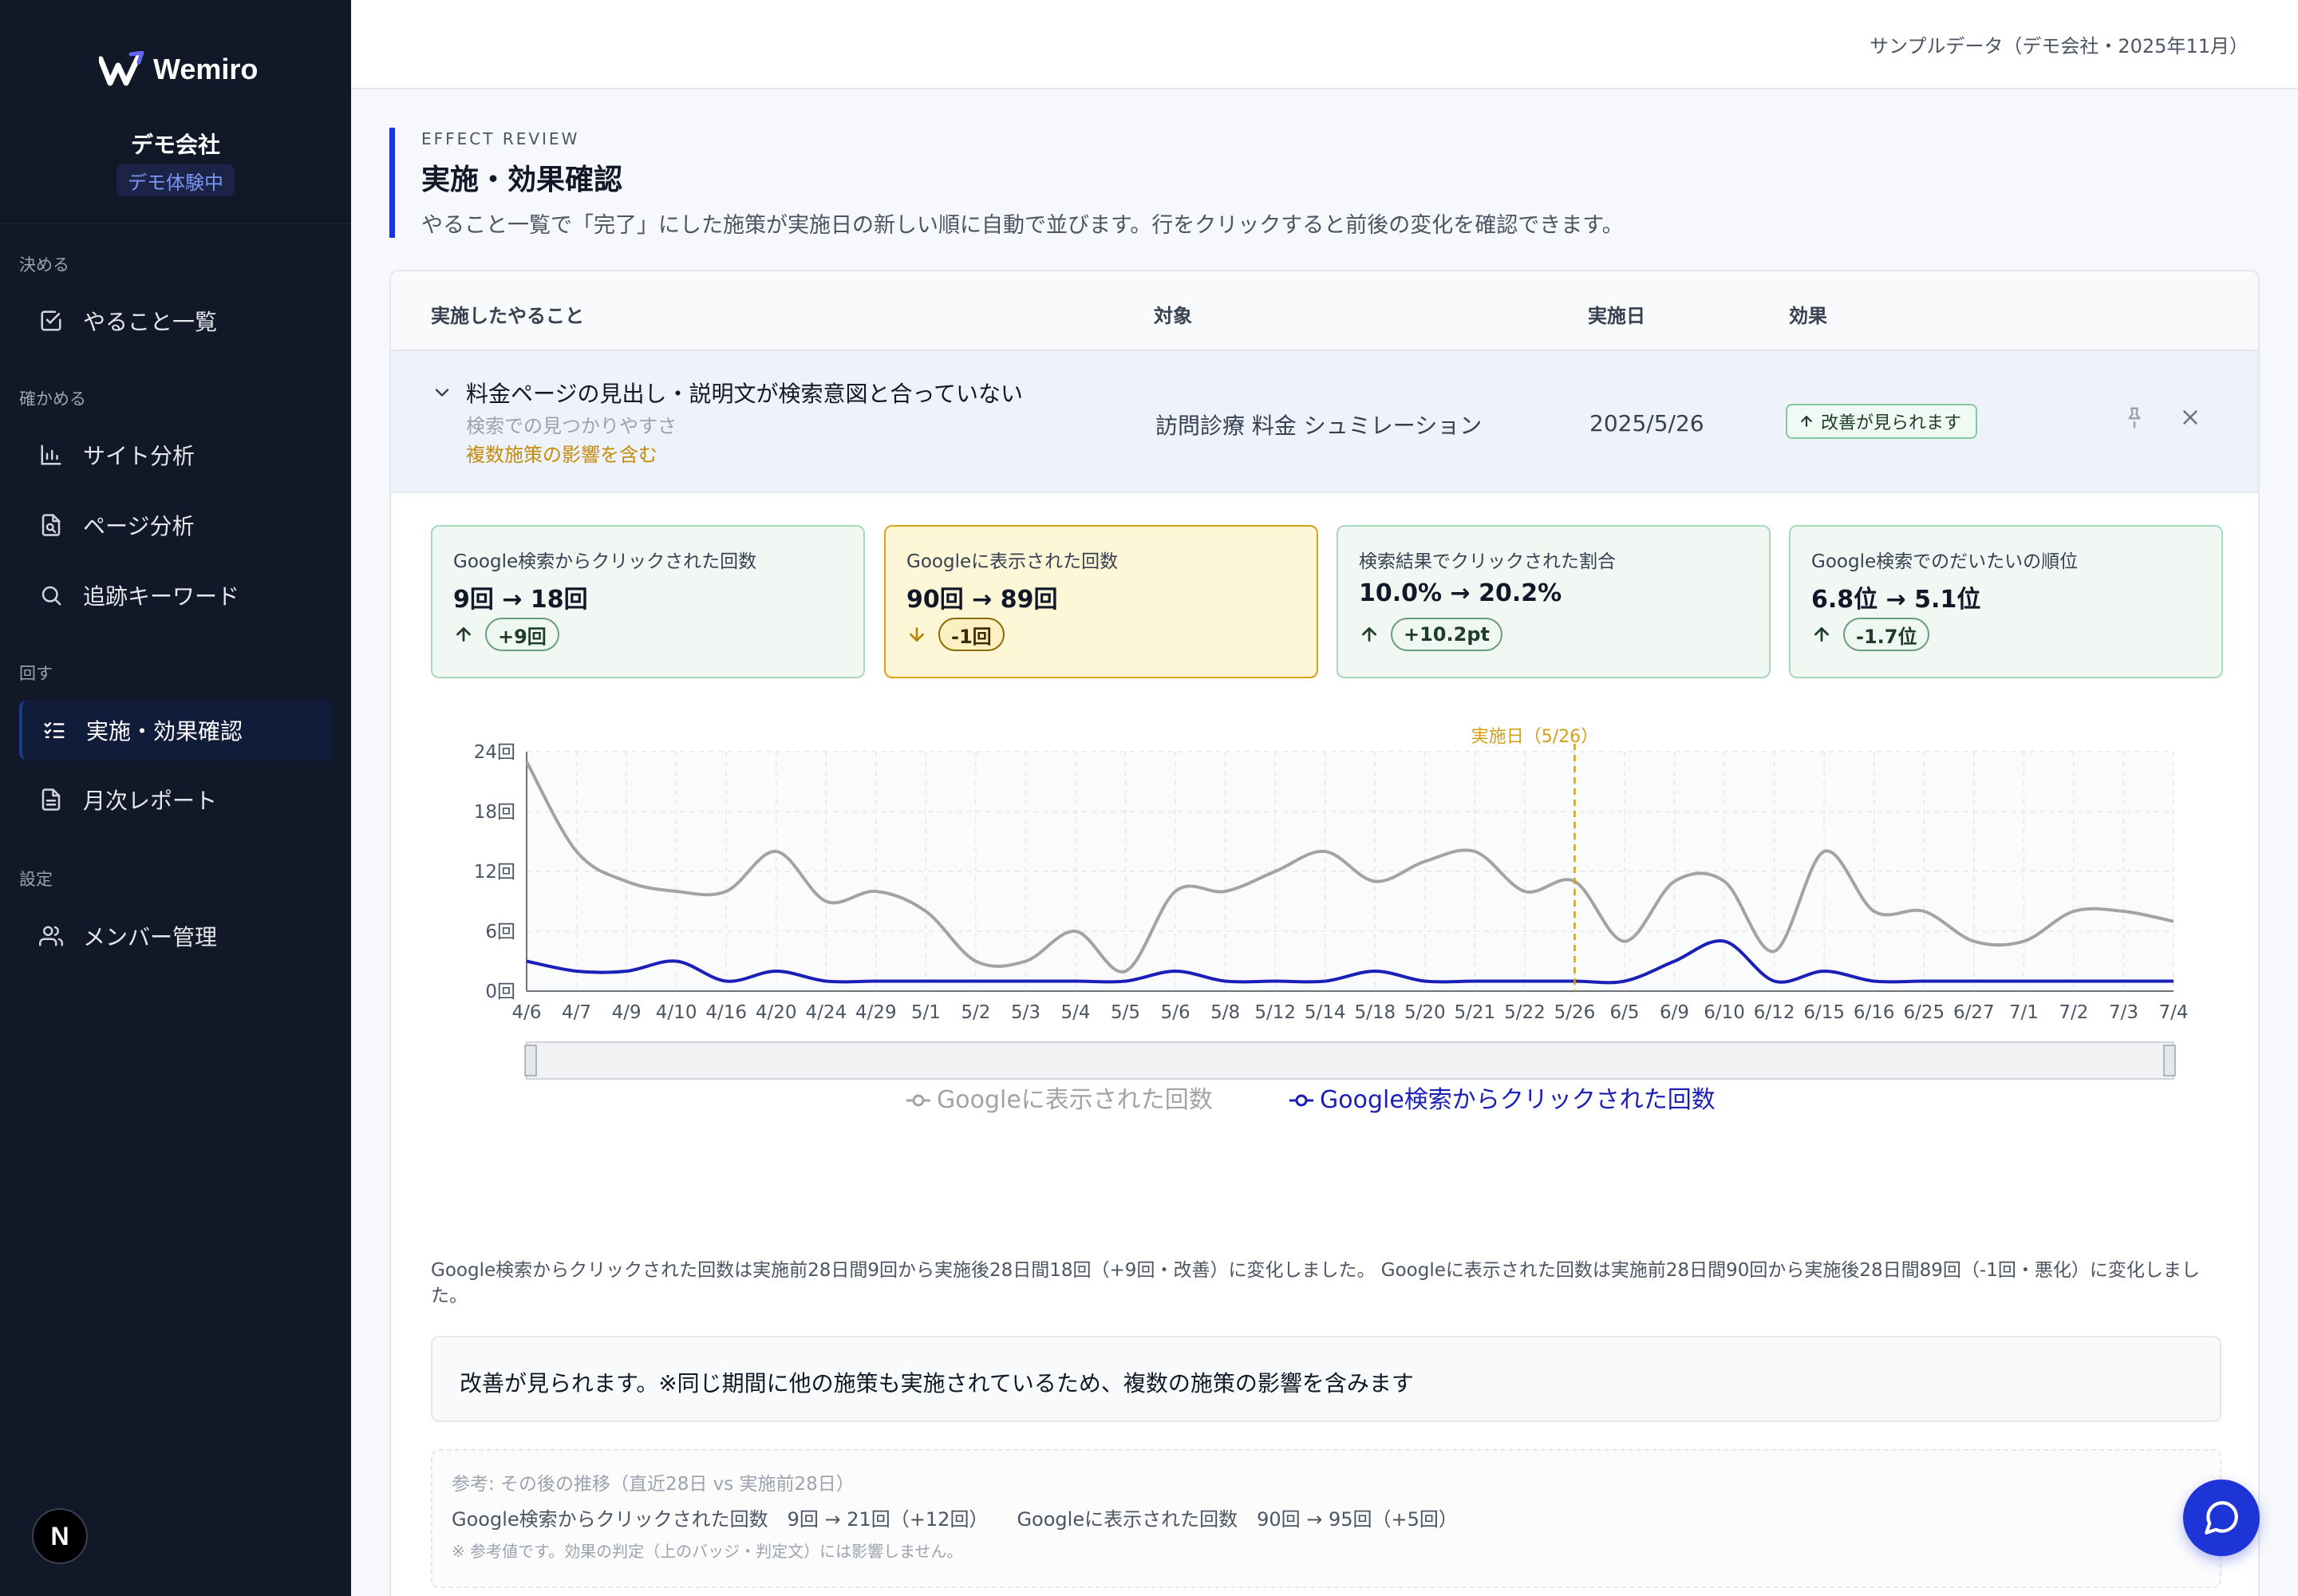  What do you see at coordinates (1575, 1012) in the screenshot?
I see `x-tick-label: 5/26` at bounding box center [1575, 1012].